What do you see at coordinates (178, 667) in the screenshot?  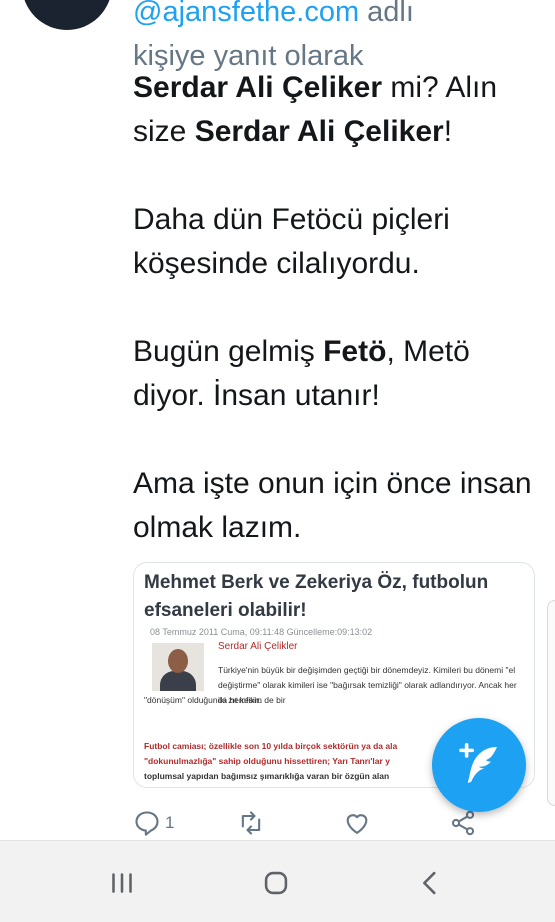 I see `author-photo` at bounding box center [178, 667].